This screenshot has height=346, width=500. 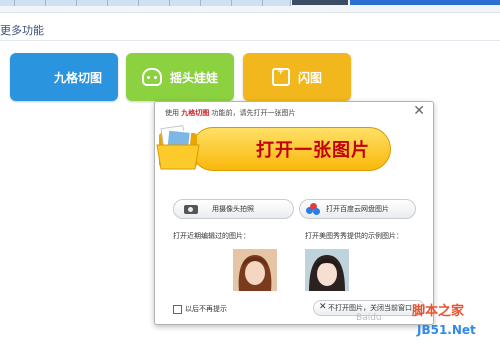 I want to click on face-icon, so click(x=151, y=77).